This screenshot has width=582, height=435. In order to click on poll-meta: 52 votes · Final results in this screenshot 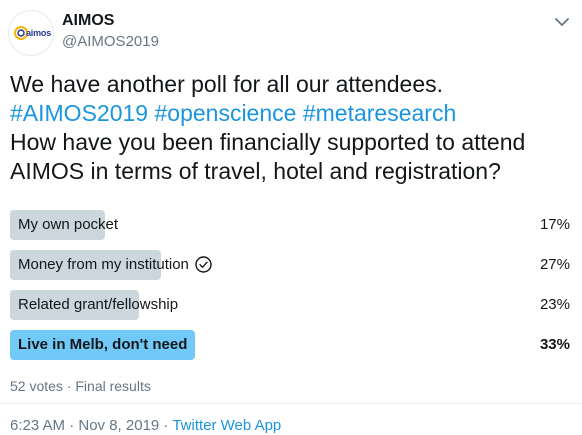, I will do `click(80, 386)`.